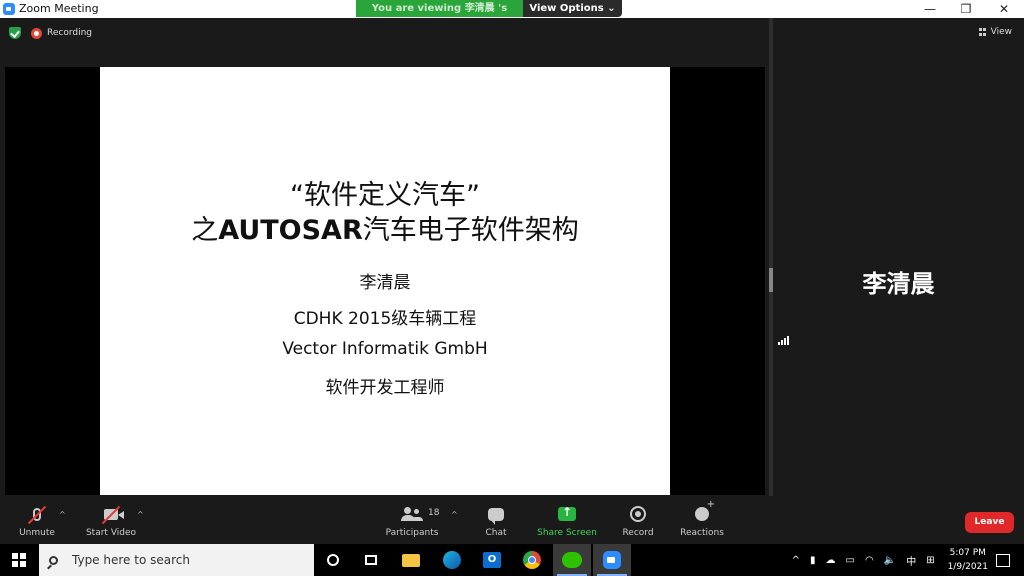  I want to click on app-title: Zoom Meeting, so click(51, 8).